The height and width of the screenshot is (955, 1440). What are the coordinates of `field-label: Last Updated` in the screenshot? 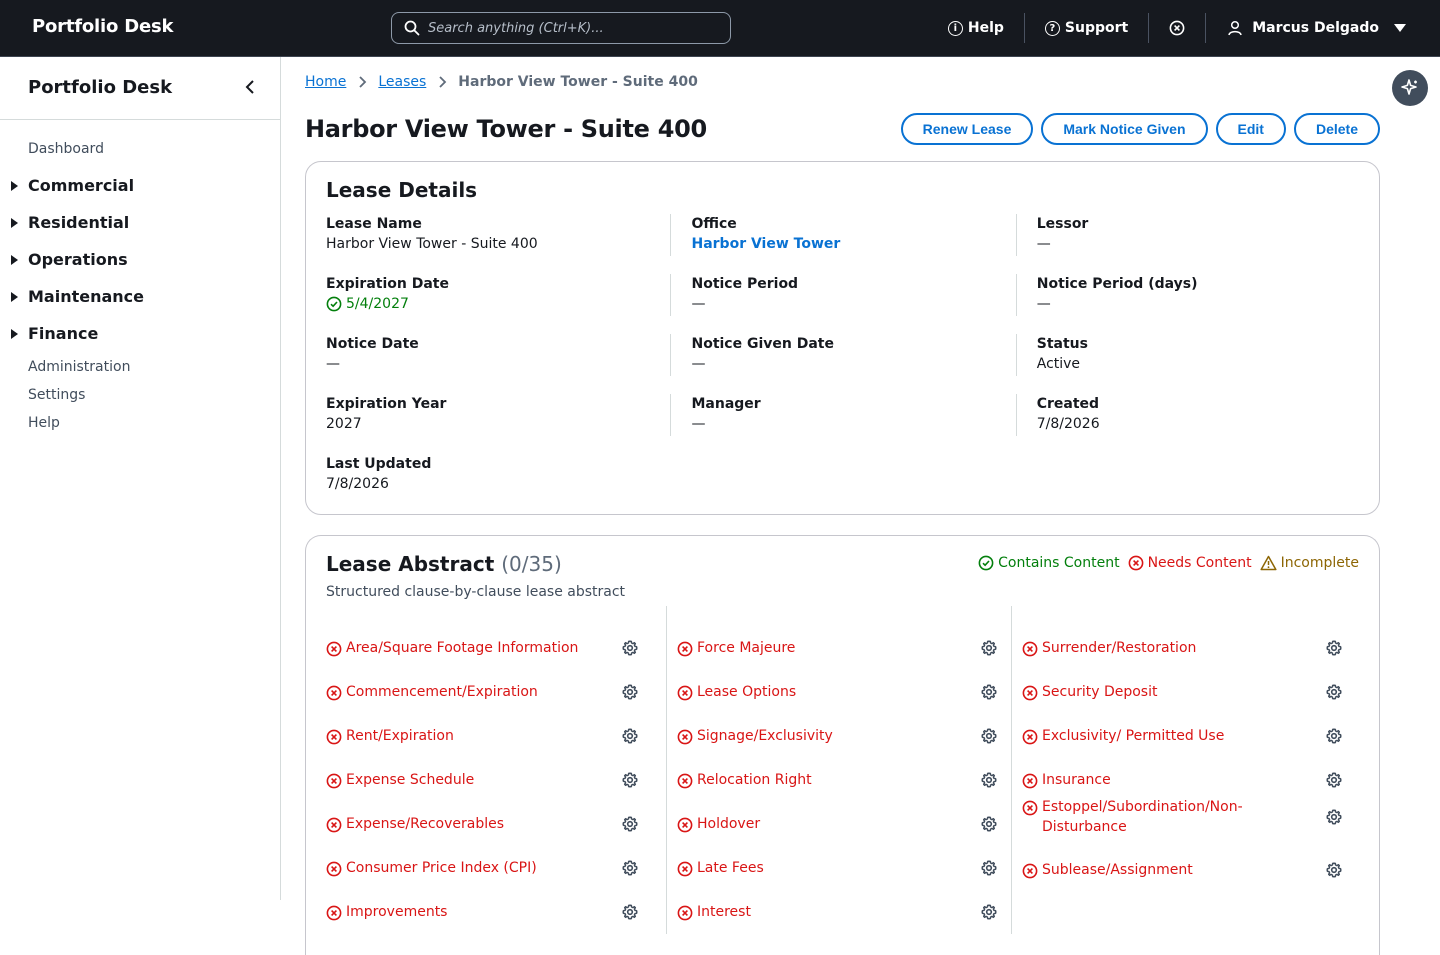 It's located at (379, 464).